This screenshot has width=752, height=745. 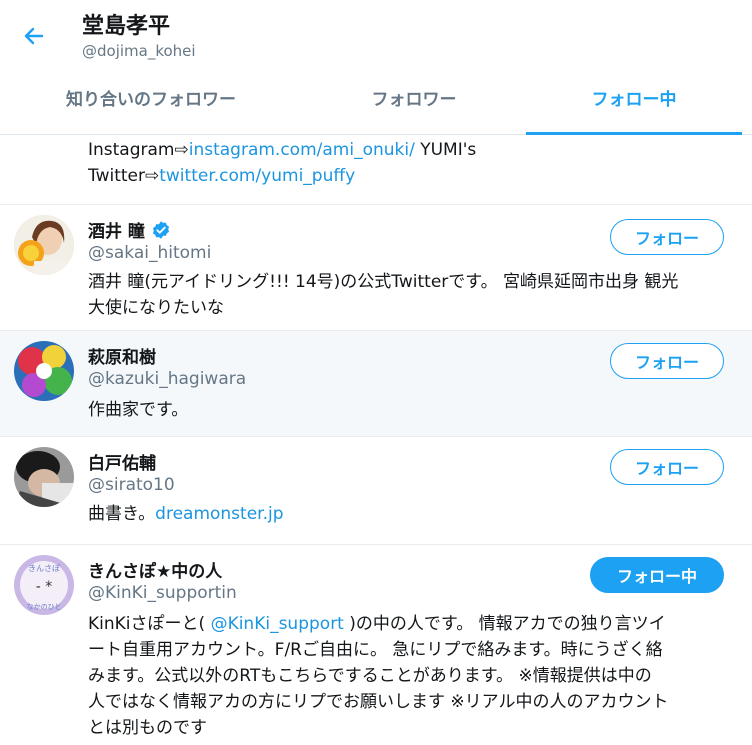 What do you see at coordinates (747, 108) in the screenshot?
I see `tab-spacer` at bounding box center [747, 108].